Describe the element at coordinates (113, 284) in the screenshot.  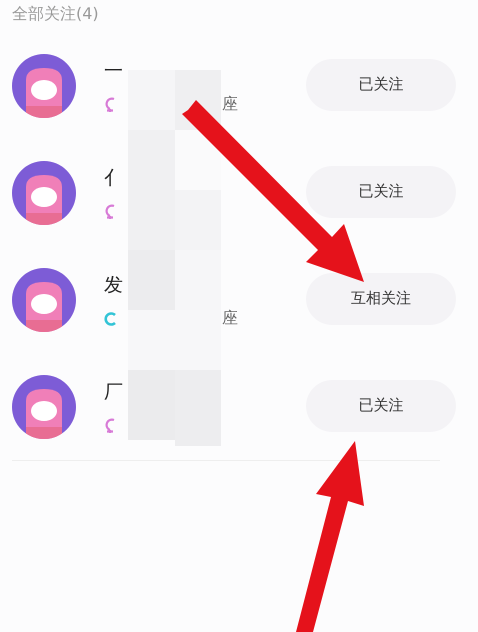
I see `user-name: 发` at that location.